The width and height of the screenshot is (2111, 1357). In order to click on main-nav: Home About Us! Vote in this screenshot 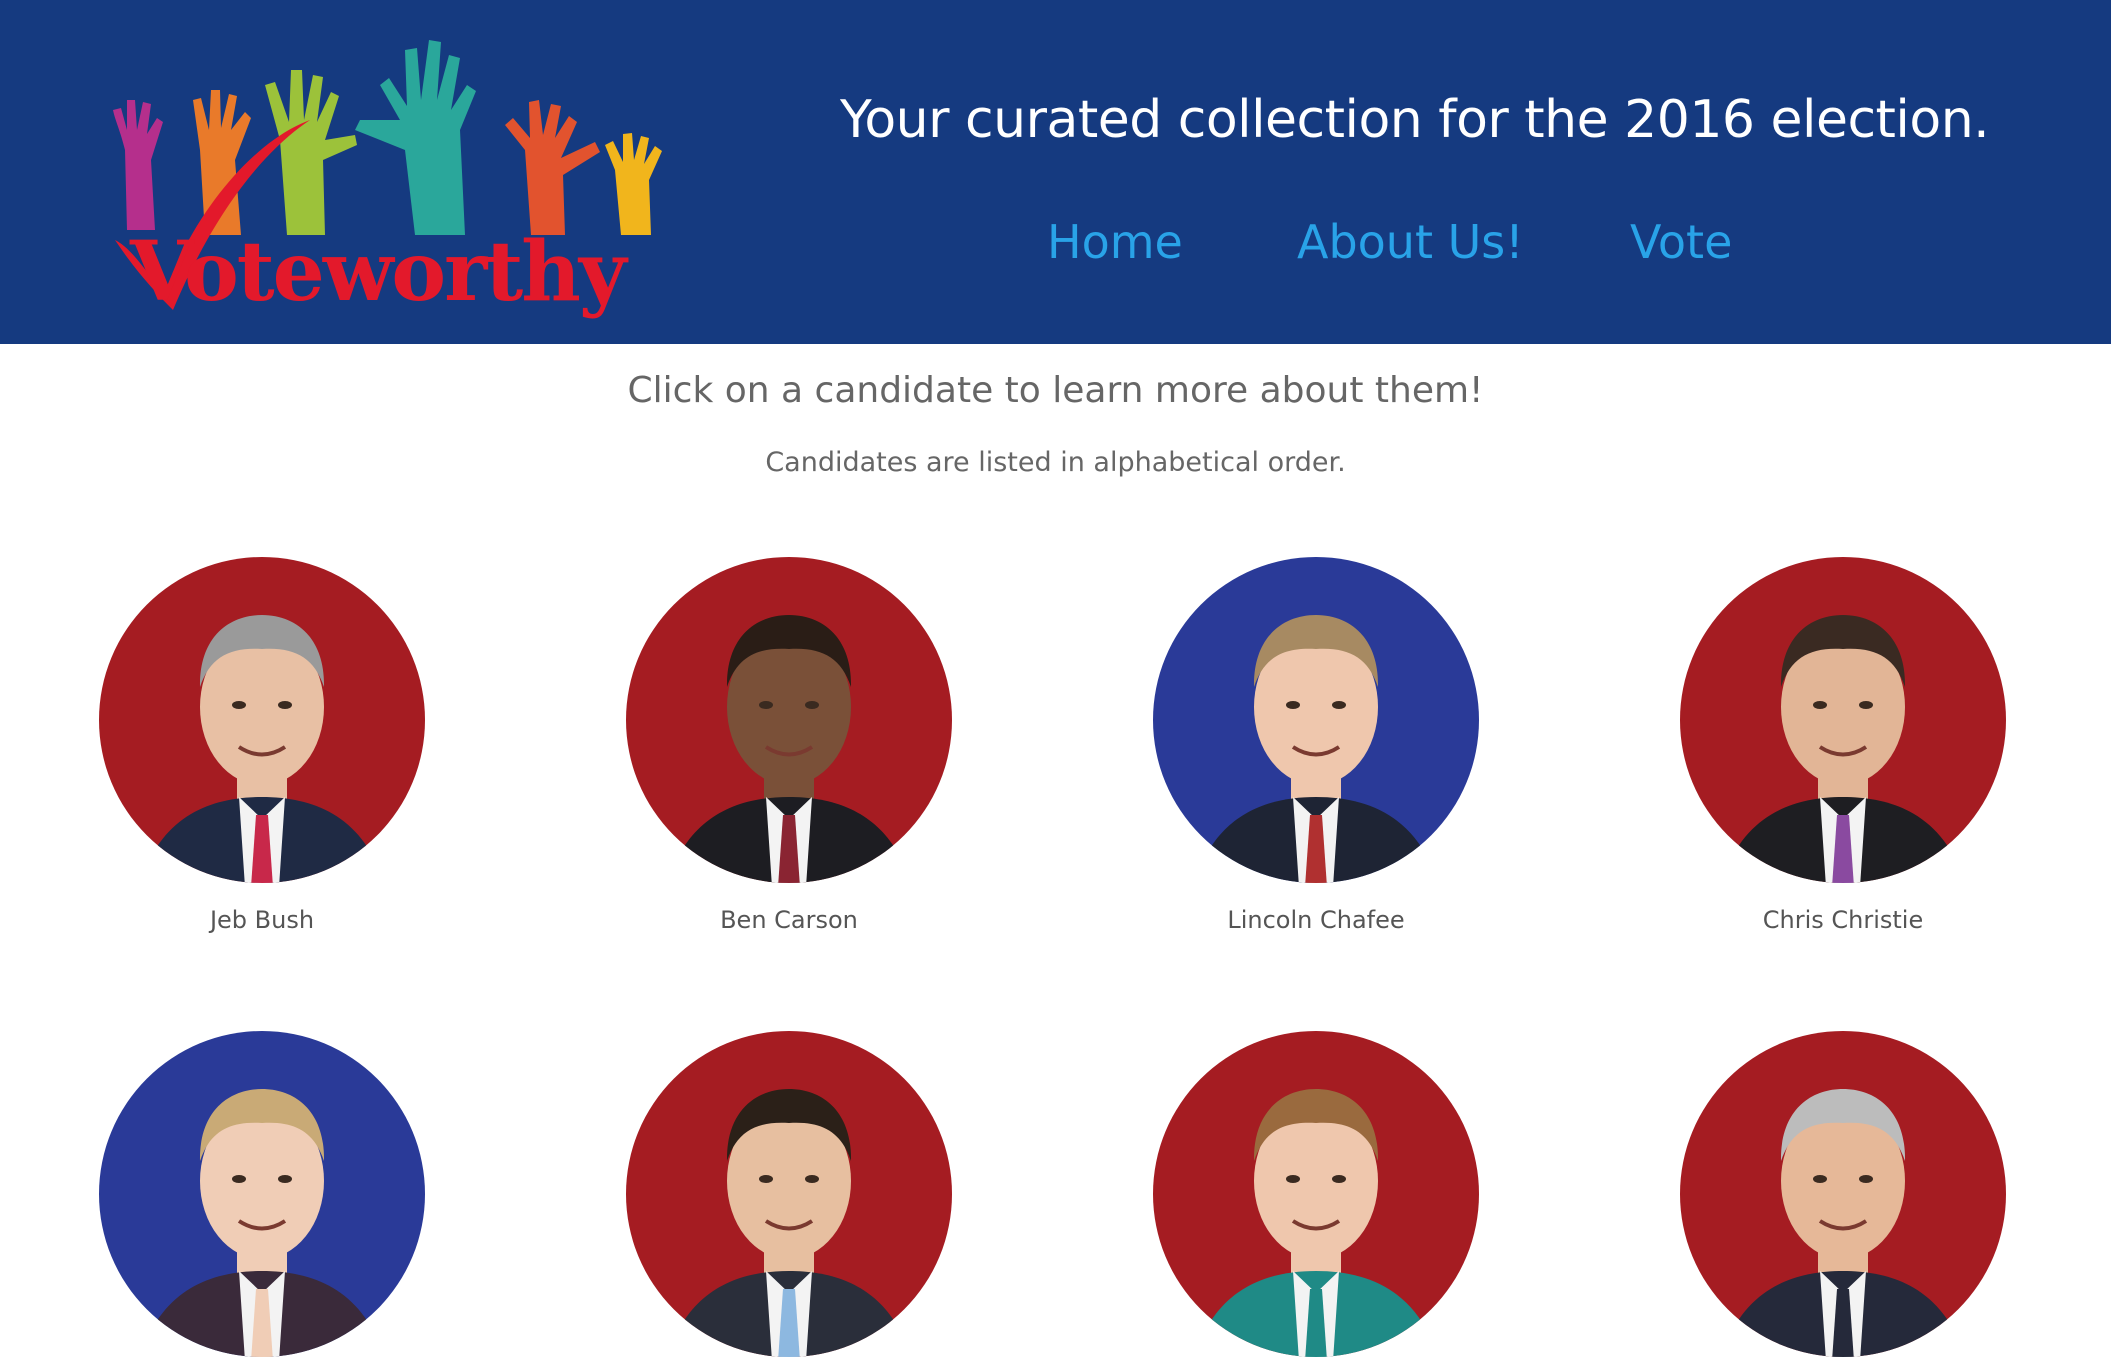, I will do `click(1055, 245)`.